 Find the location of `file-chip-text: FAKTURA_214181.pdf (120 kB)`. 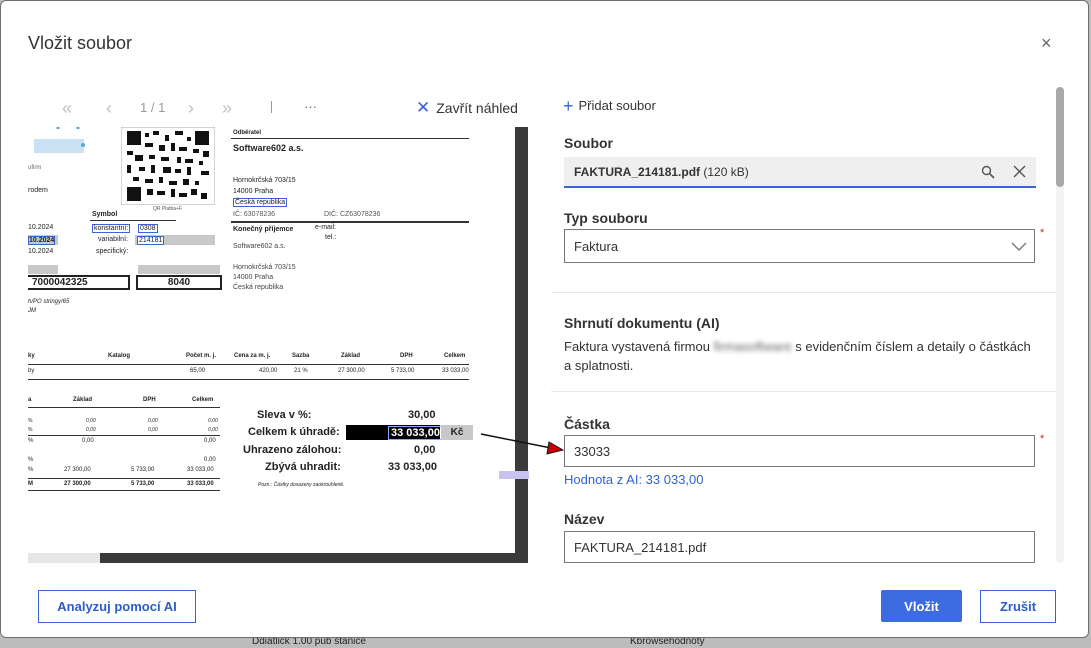

file-chip-text: FAKTURA_214181.pdf (120 kB) is located at coordinates (661, 172).